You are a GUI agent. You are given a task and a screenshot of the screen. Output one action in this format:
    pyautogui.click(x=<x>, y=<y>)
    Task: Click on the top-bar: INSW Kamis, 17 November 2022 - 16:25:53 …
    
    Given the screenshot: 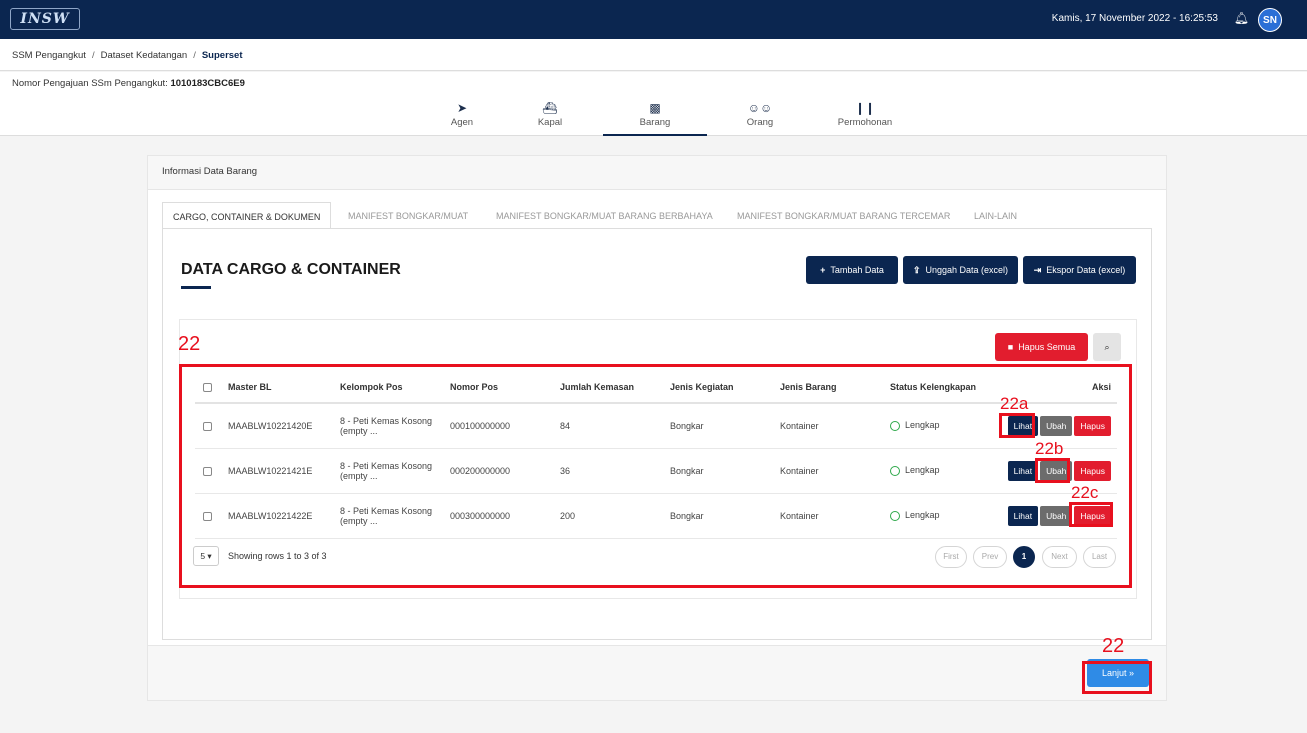 What is the action you would take?
    pyautogui.click(x=653, y=19)
    